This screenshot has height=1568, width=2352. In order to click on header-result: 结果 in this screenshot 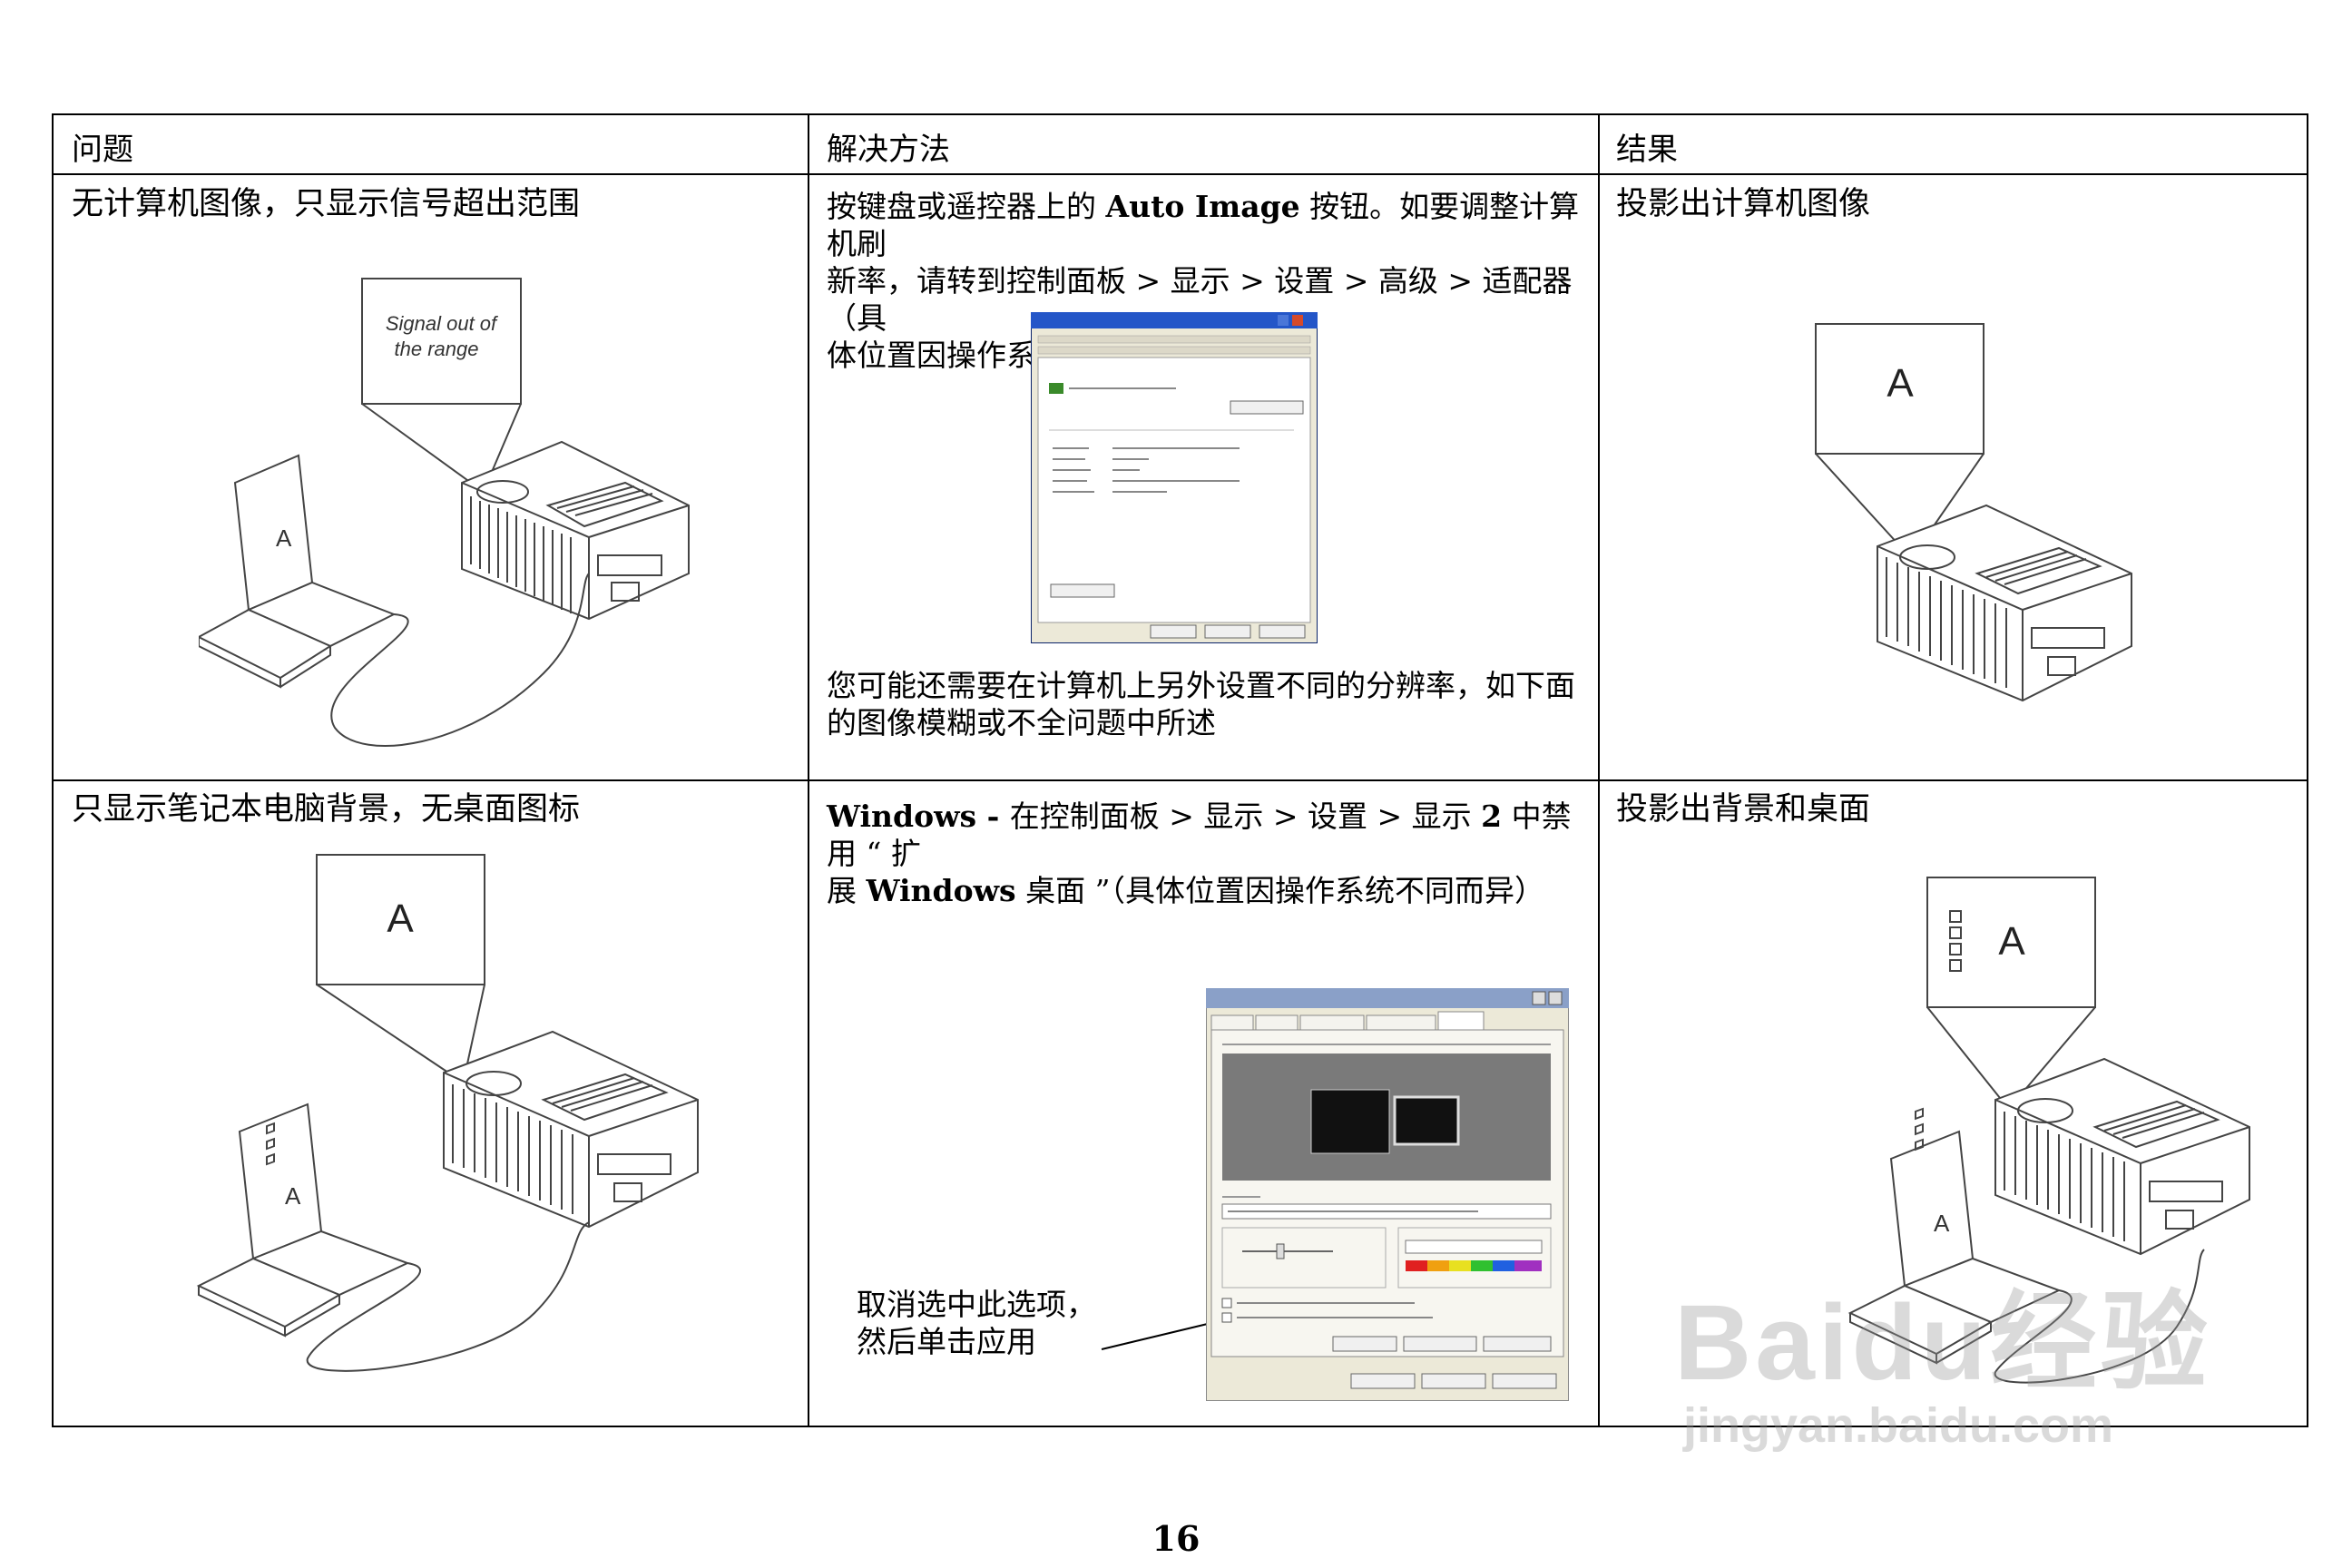, I will do `click(1647, 150)`.